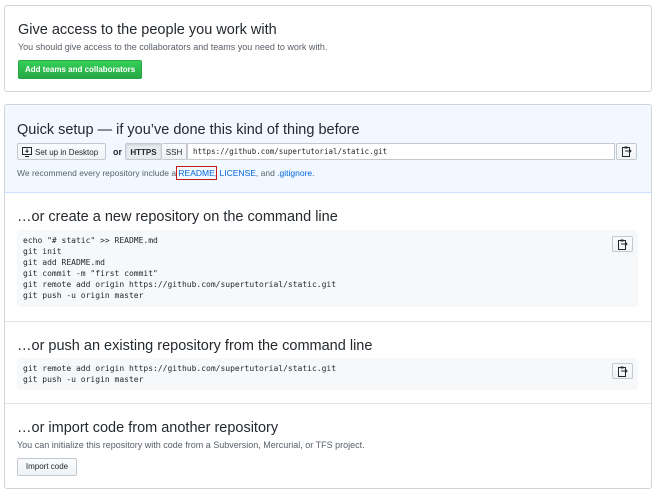  I want to click on import-code-button: Import code, so click(47, 467).